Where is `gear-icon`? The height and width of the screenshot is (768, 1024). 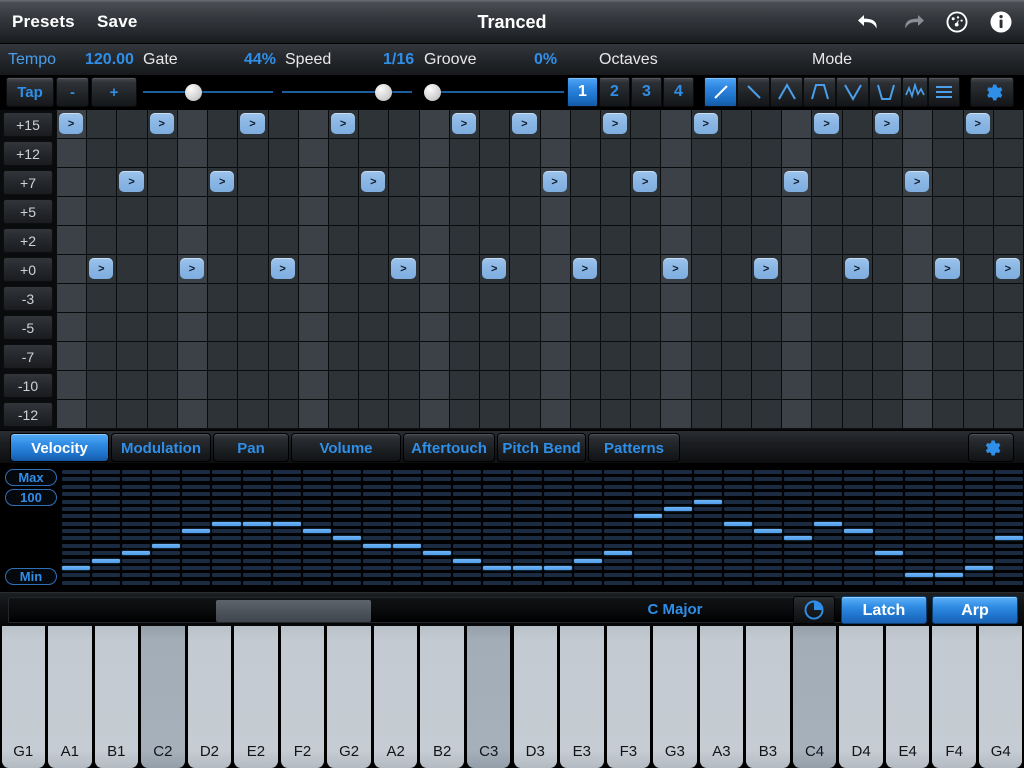
gear-icon is located at coordinates (992, 92).